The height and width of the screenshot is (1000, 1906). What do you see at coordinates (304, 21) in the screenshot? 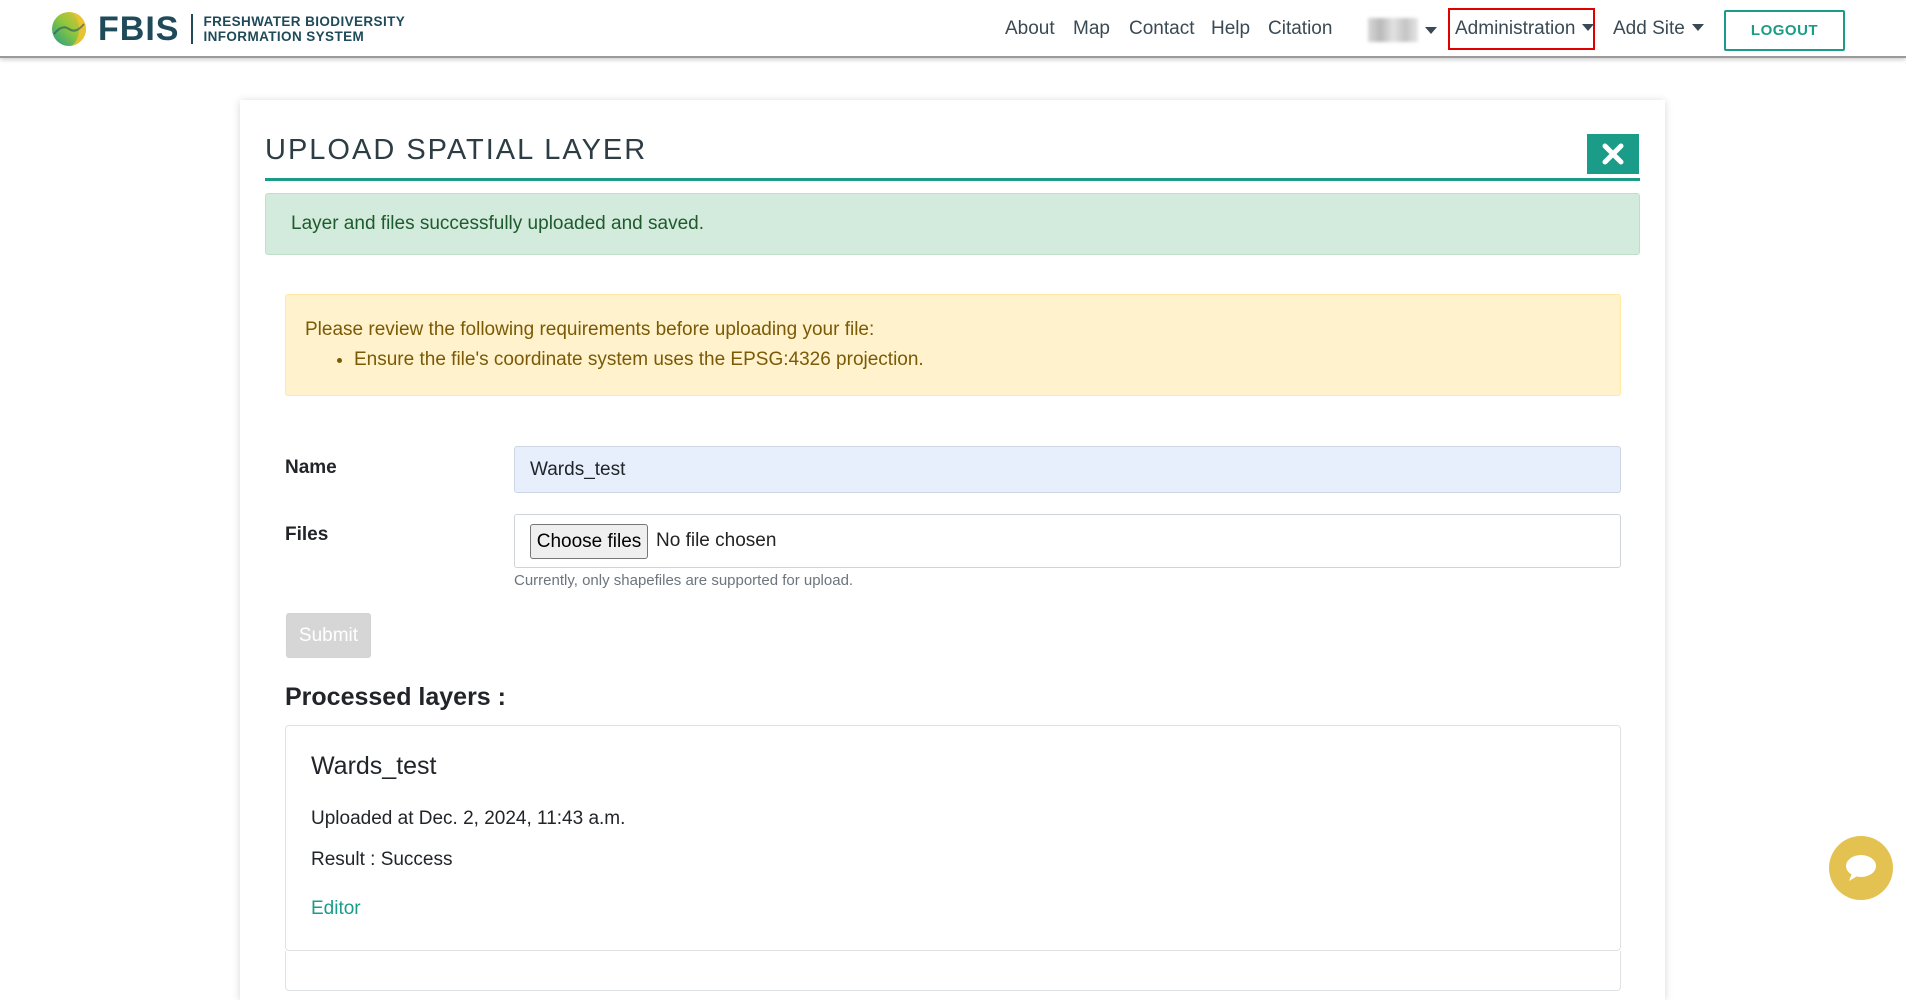
I see `logo-subtitle-line1: FRESHWATER BIODIVERSITY` at bounding box center [304, 21].